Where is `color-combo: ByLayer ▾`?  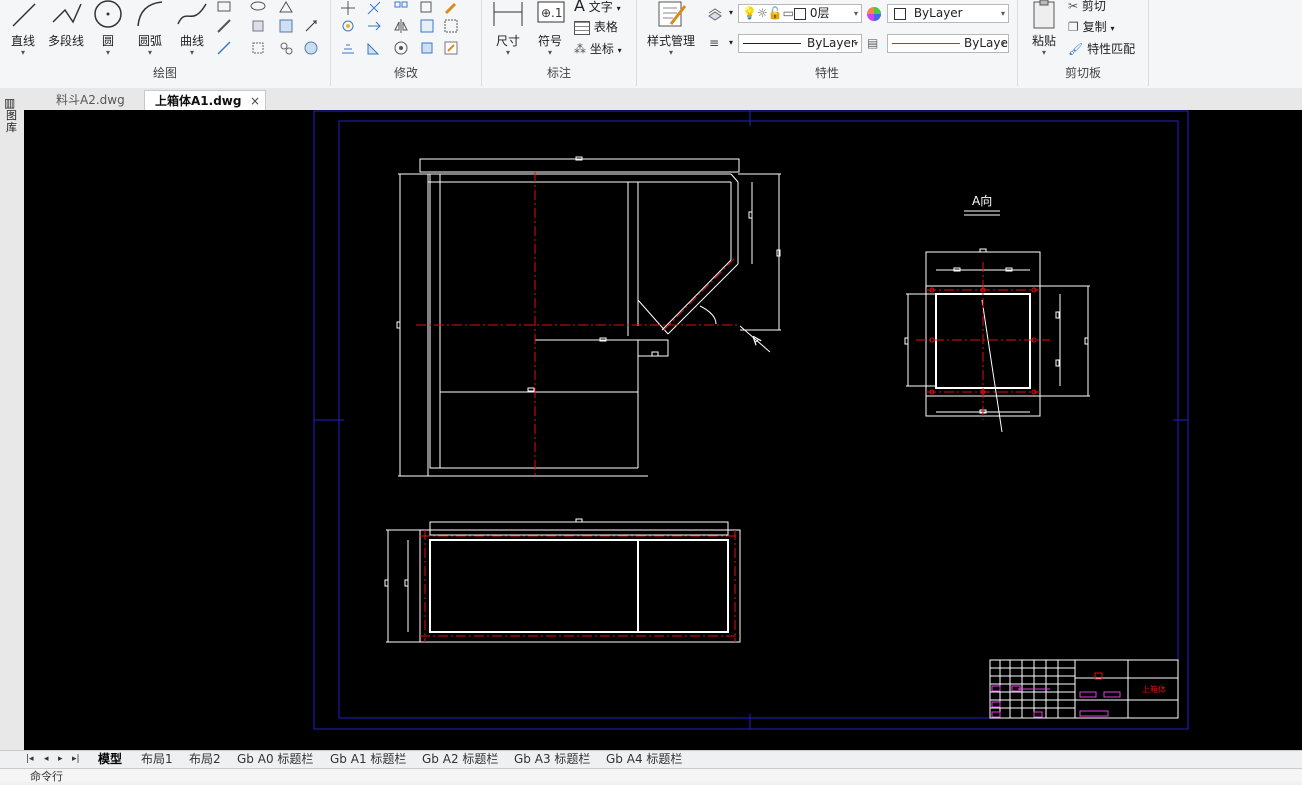
color-combo: ByLayer ▾ is located at coordinates (948, 13).